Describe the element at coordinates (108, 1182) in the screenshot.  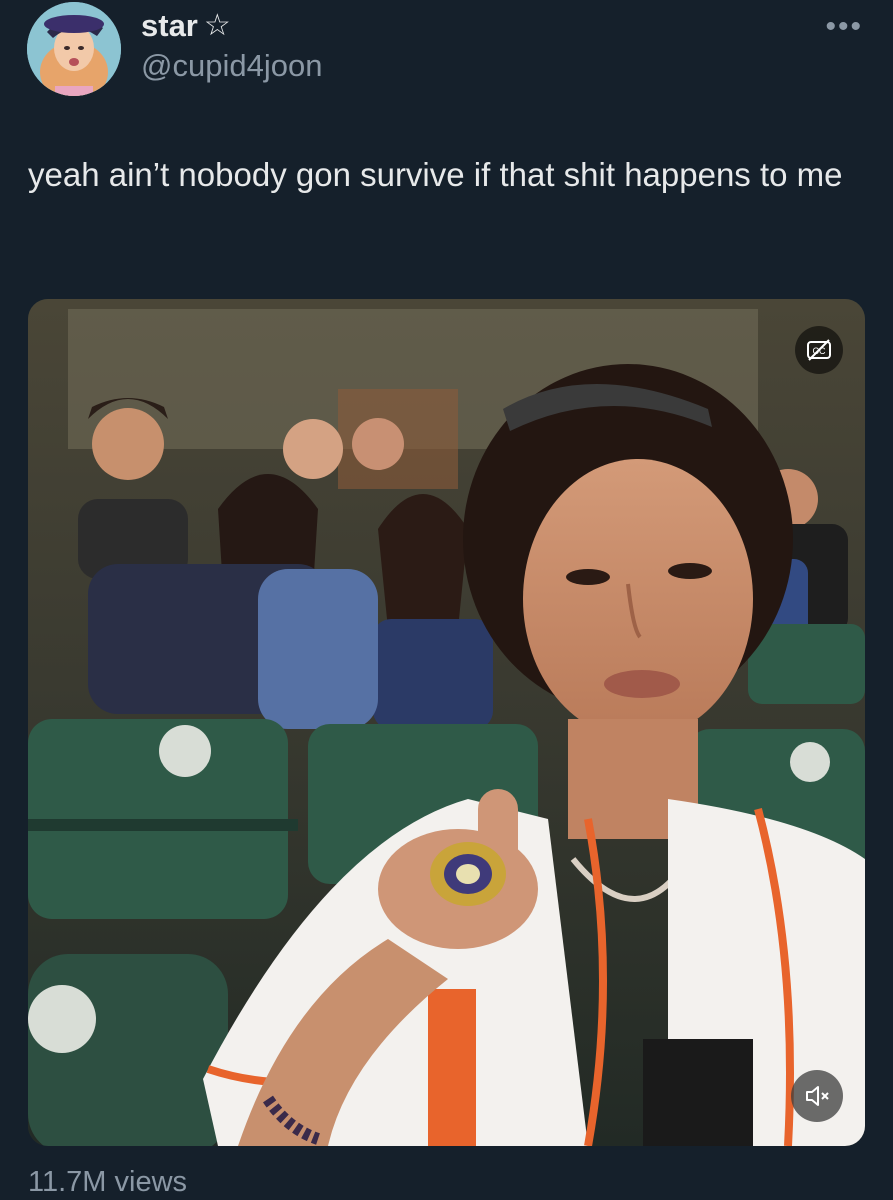
I see `view-count: 11.7M views` at that location.